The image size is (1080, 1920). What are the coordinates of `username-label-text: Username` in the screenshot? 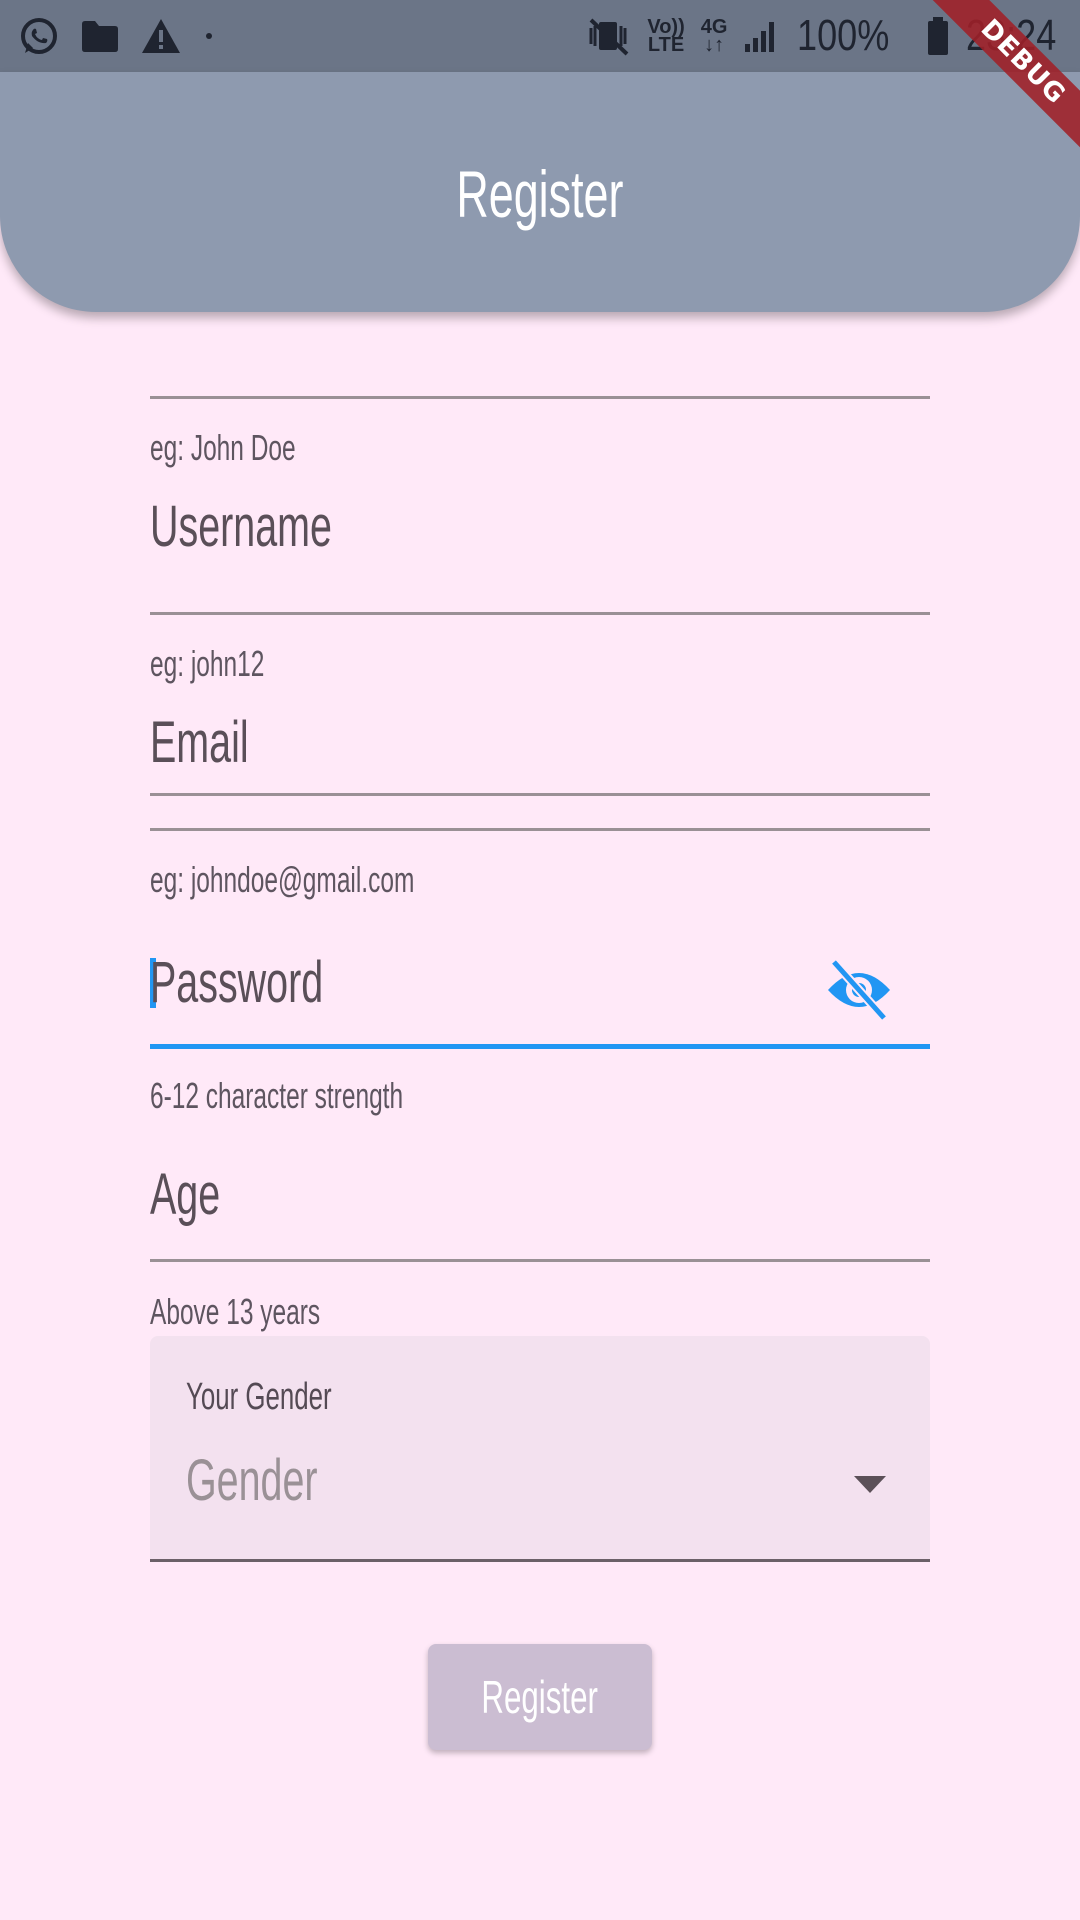 It's located at (241, 526).